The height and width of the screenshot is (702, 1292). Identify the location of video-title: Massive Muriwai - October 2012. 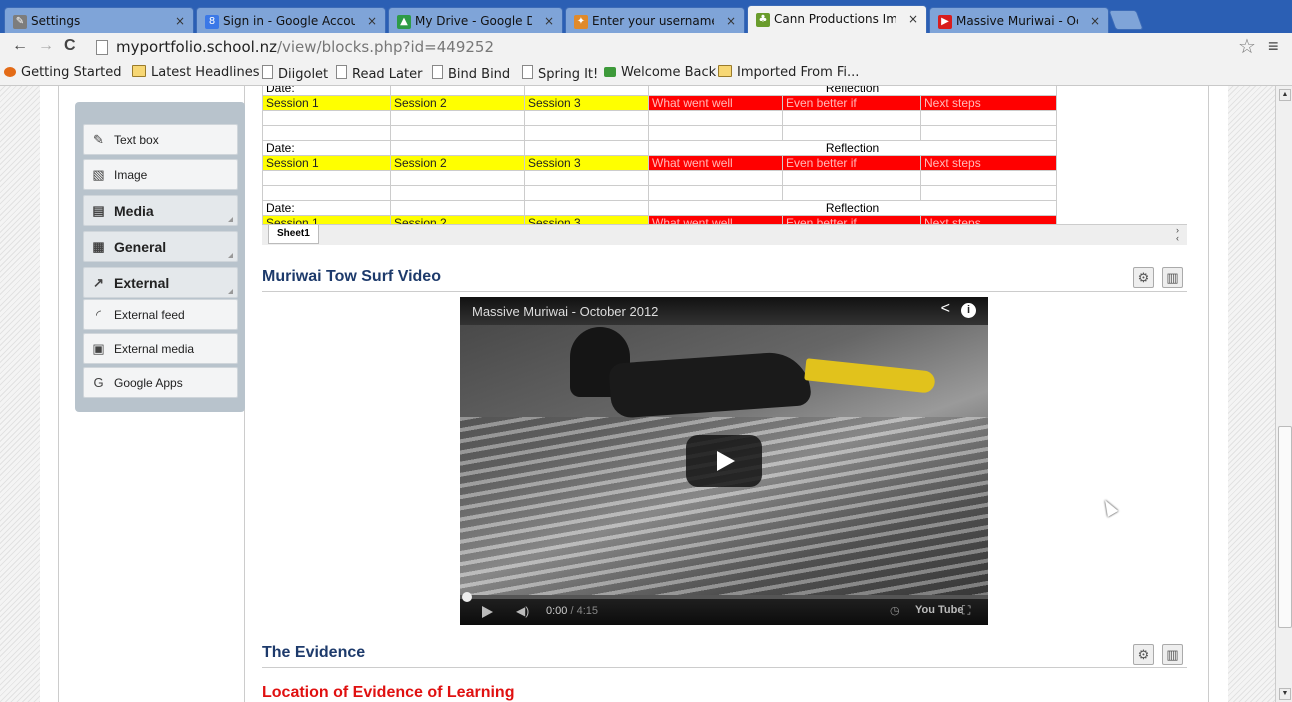
(565, 311).